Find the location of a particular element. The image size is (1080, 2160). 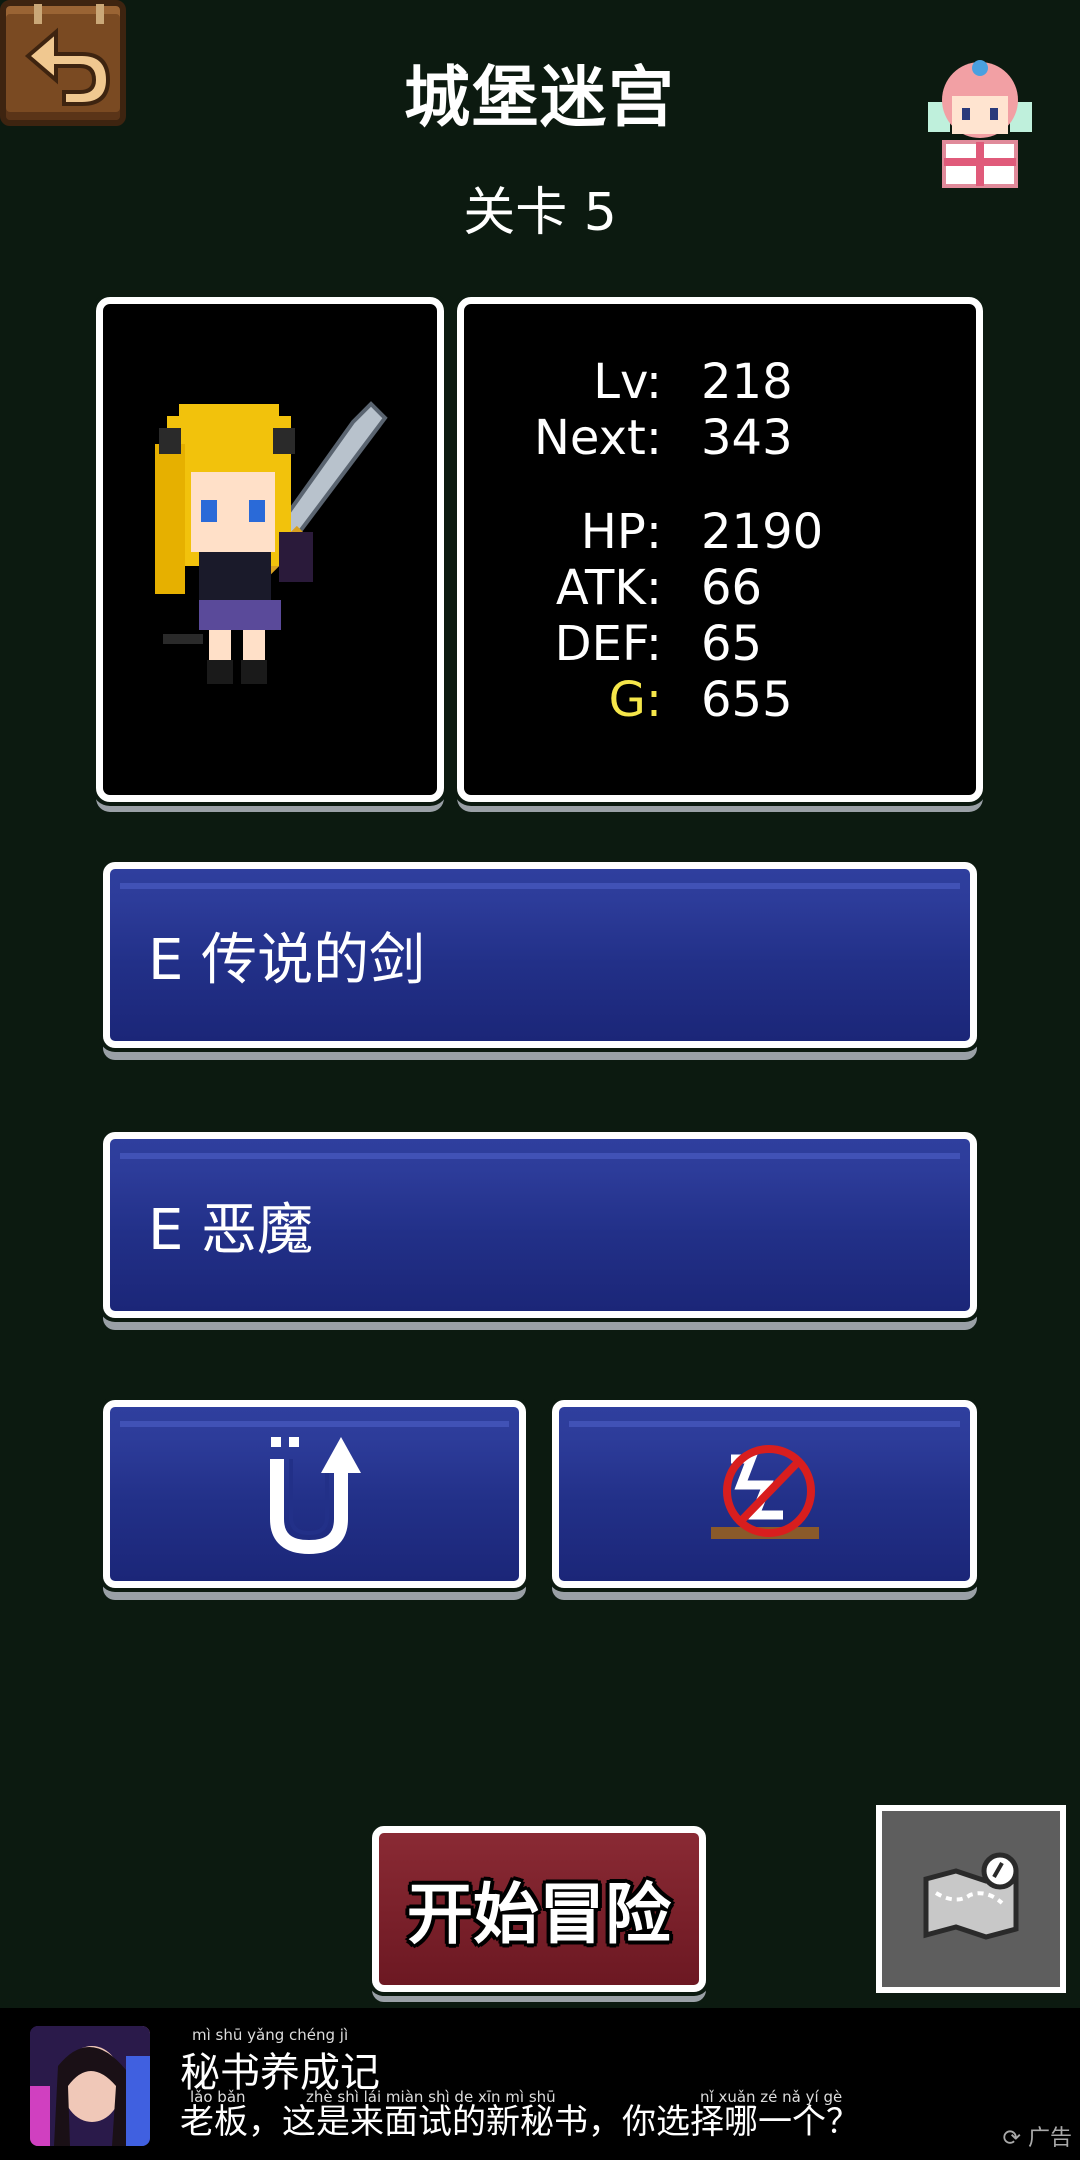

stat-atk-value: 66 is located at coordinates (732, 588).